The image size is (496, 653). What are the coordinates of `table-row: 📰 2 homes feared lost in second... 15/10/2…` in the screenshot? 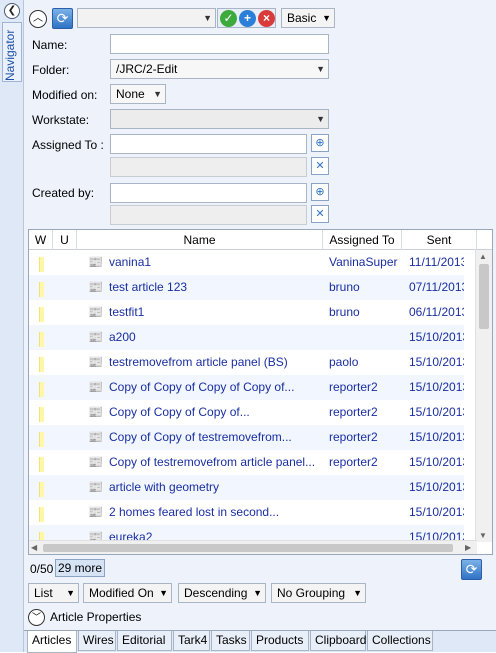 It's located at (246, 512).